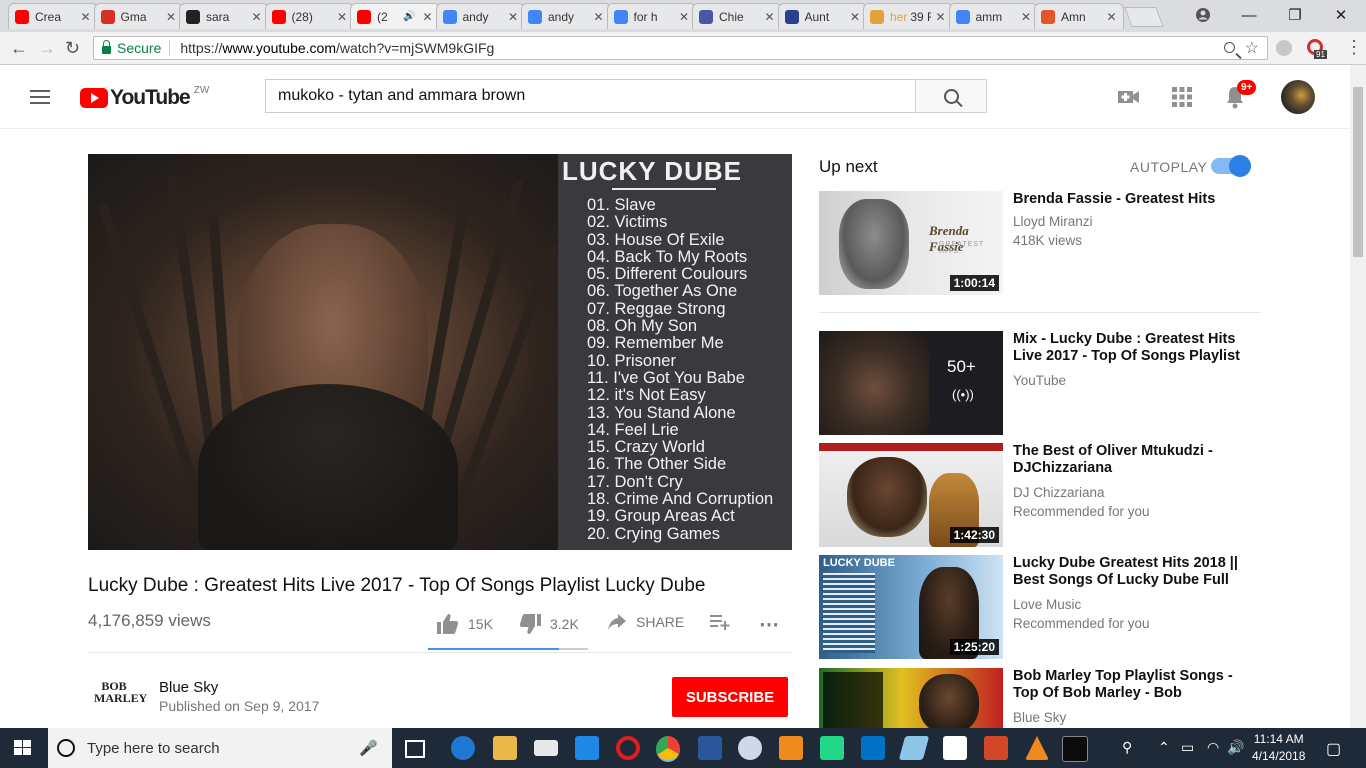 The height and width of the screenshot is (768, 1366). I want to click on browser-tab: Gma ✕, so click(138, 16).